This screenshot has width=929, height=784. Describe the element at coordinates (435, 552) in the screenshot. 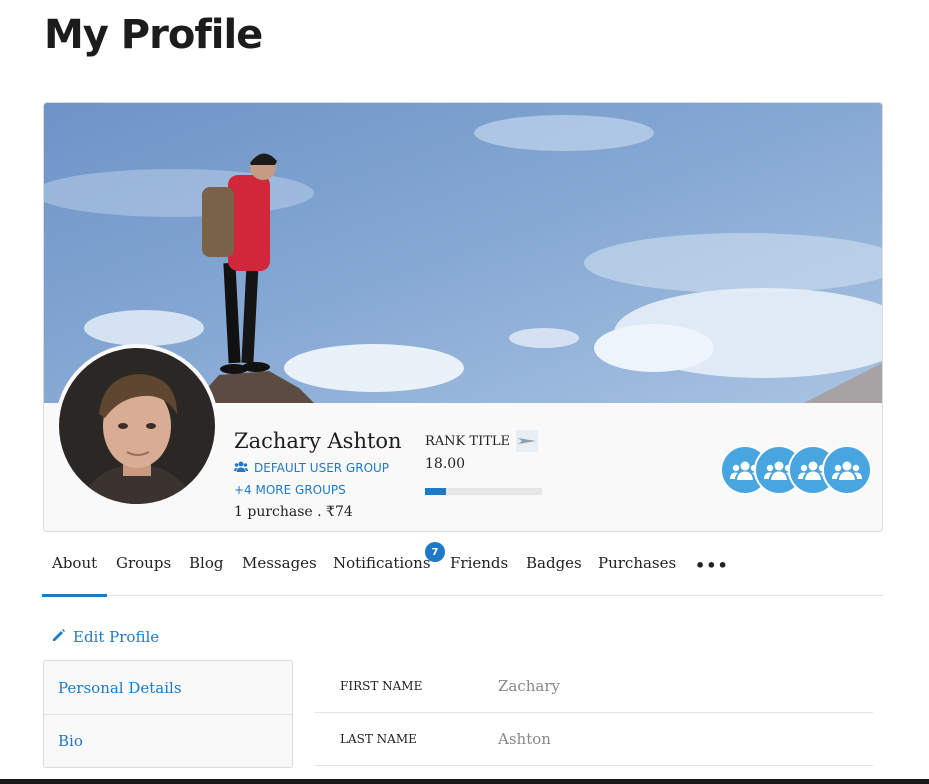

I see `notification-count-badge: 7` at that location.